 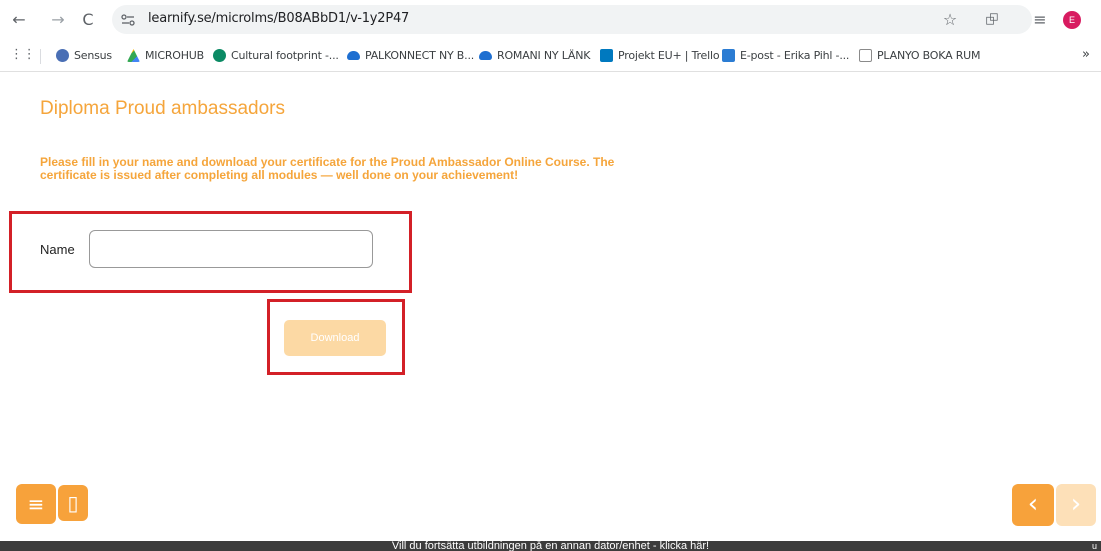 I want to click on chevron-left-icon: ‹, so click(x=1033, y=504).